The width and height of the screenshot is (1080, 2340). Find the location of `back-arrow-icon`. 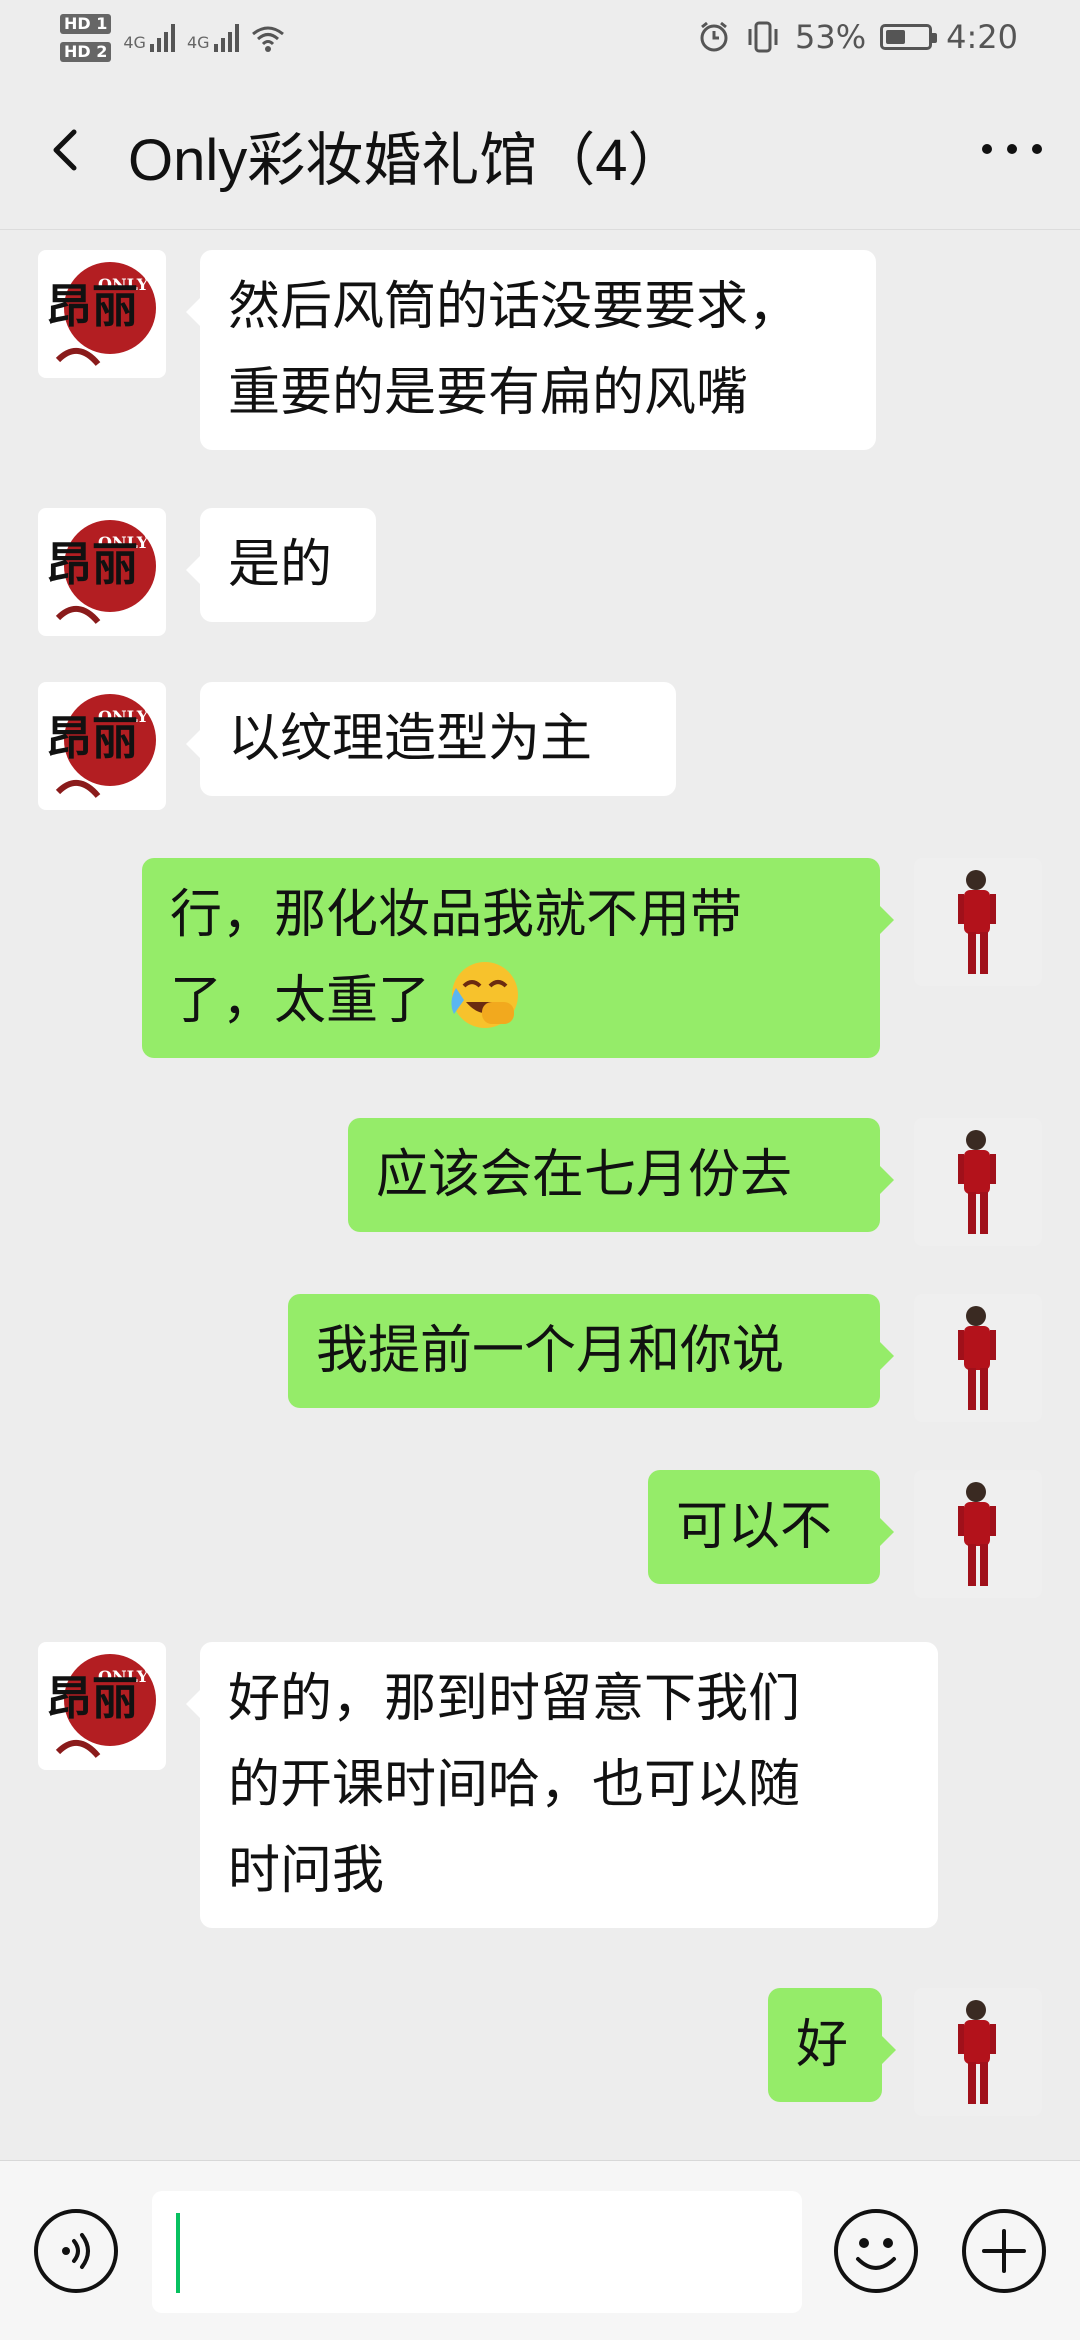

back-arrow-icon is located at coordinates (70, 150).